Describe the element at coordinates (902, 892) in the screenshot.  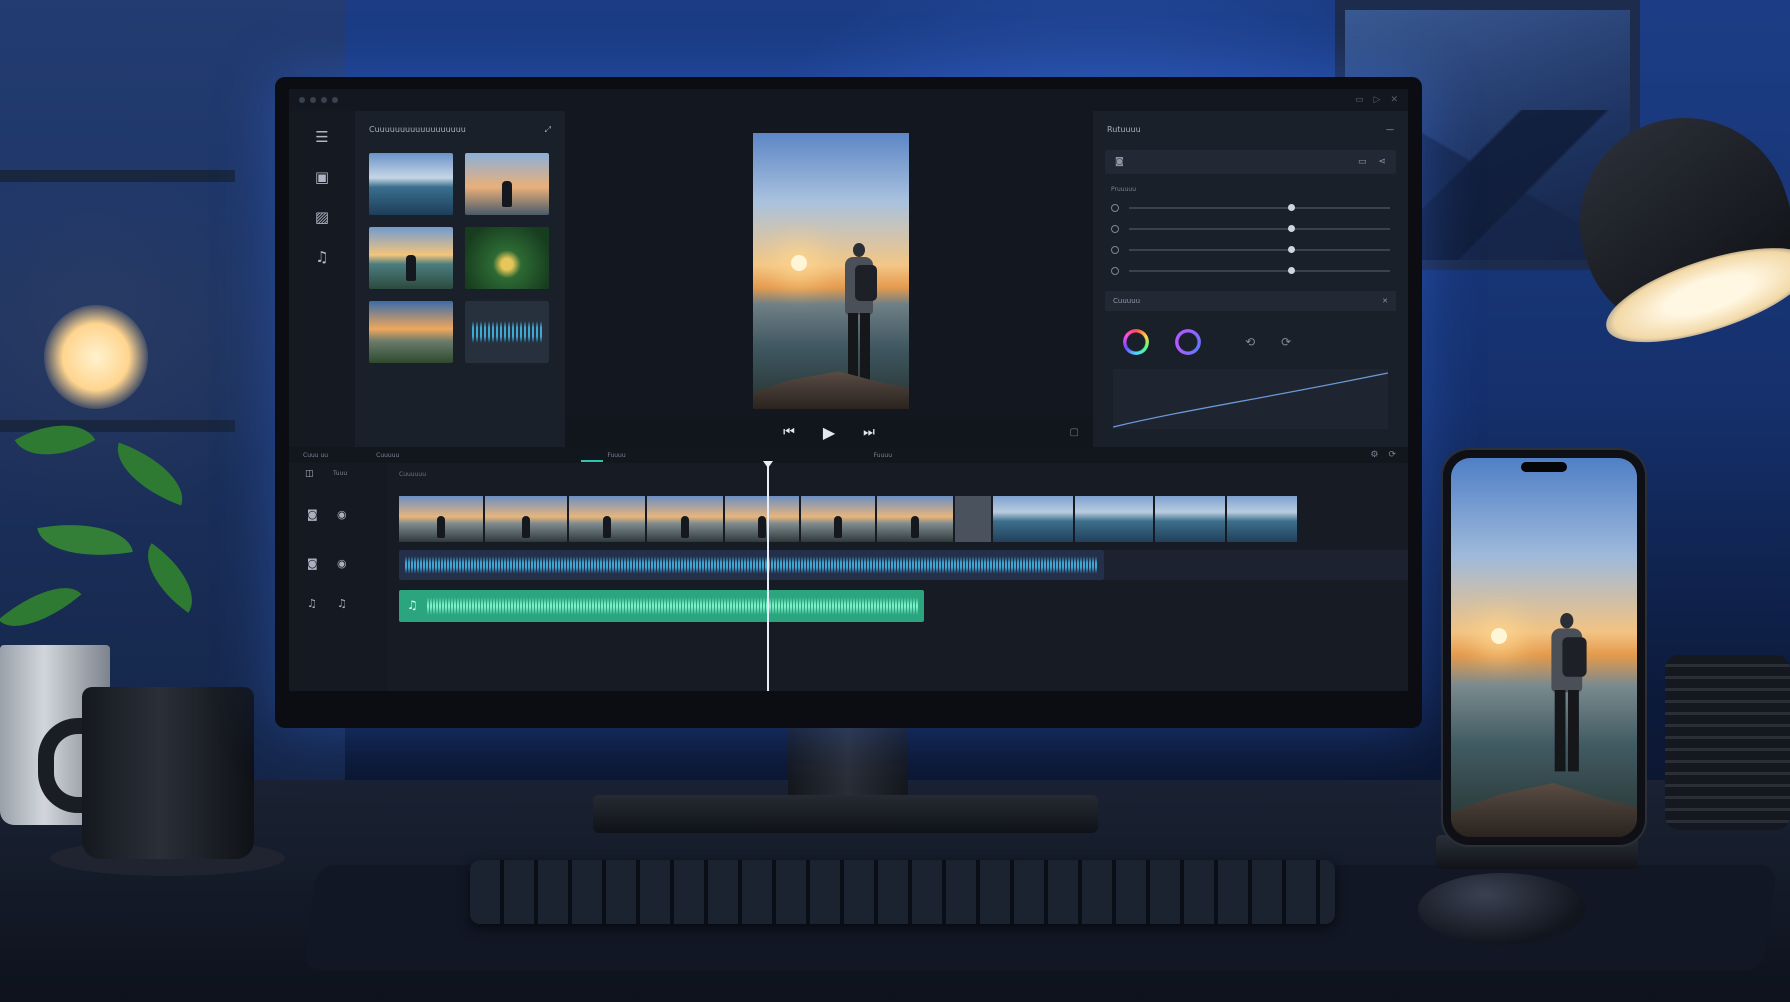
I see `keyboard` at that location.